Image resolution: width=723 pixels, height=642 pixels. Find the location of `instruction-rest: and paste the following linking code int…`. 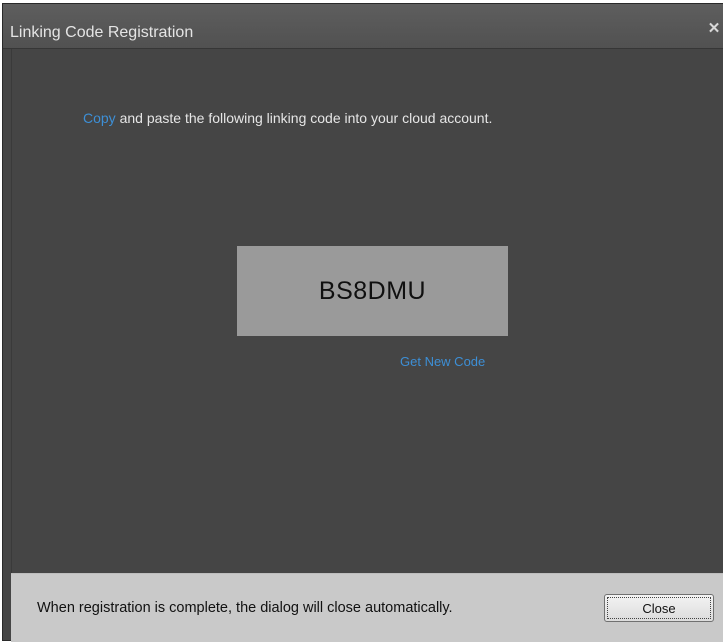

instruction-rest: and paste the following linking code int… is located at coordinates (304, 118).